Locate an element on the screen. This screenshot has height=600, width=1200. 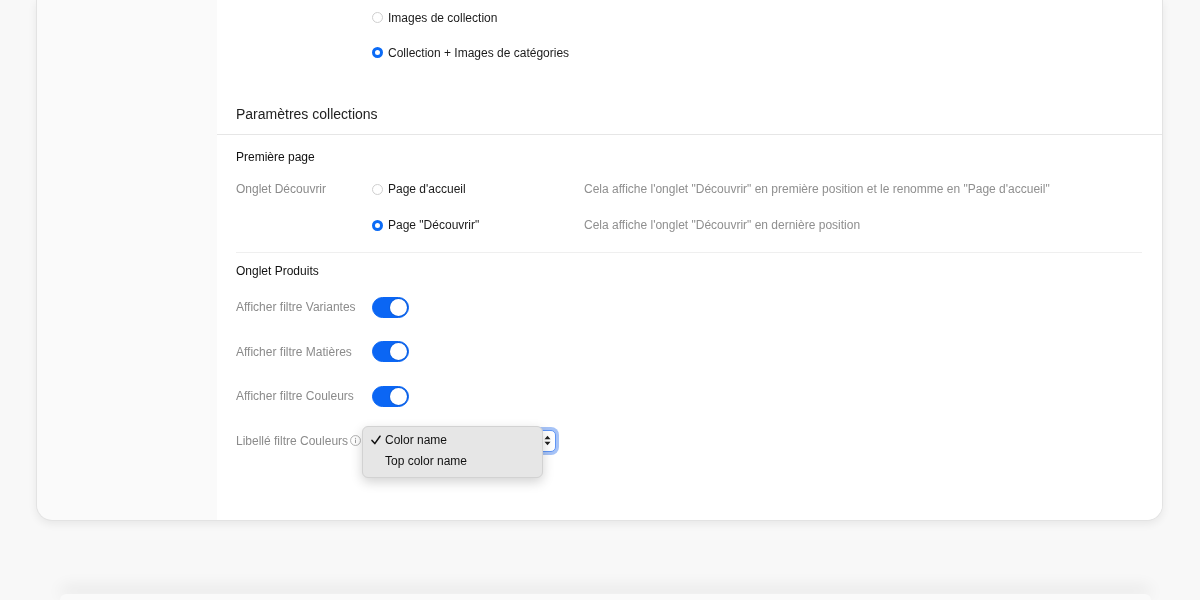
field-label: Afficher filtre Couleurs is located at coordinates (295, 396).